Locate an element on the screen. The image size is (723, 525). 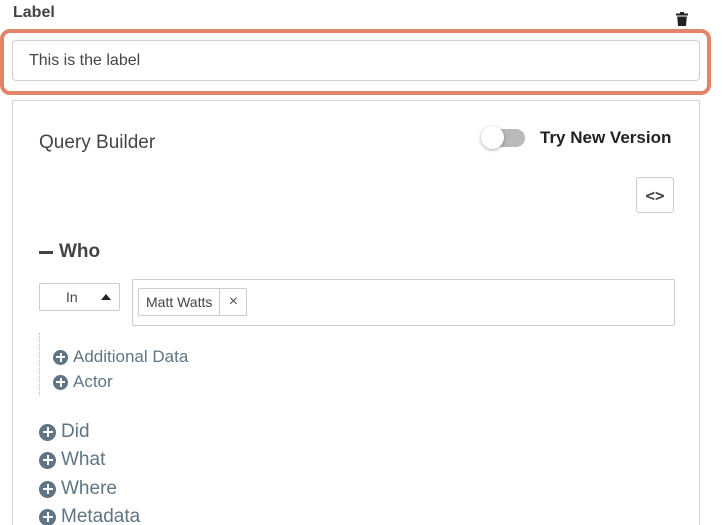
trash-icon is located at coordinates (682, 19).